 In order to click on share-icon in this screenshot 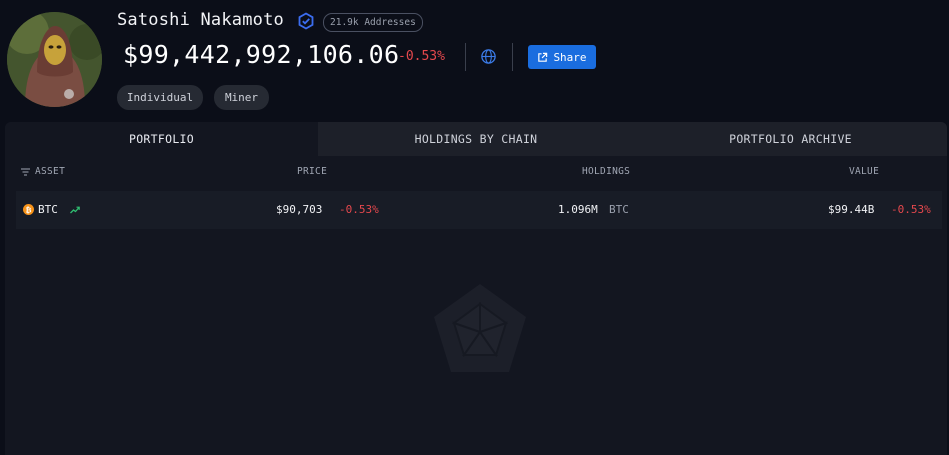, I will do `click(543, 57)`.